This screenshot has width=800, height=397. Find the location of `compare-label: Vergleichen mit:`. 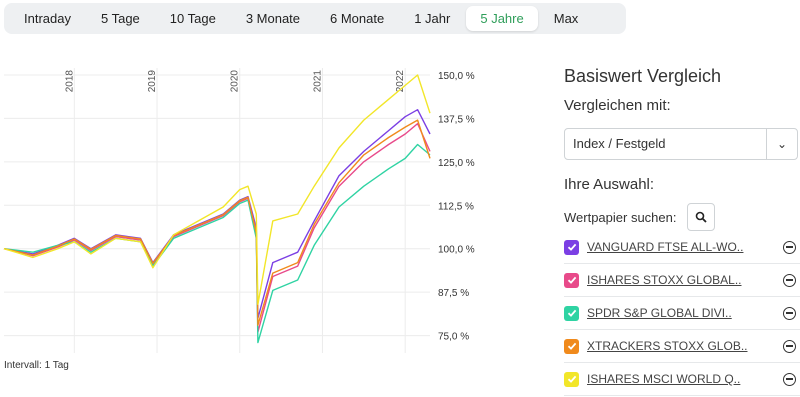

compare-label: Vergleichen mit: is located at coordinates (617, 105).